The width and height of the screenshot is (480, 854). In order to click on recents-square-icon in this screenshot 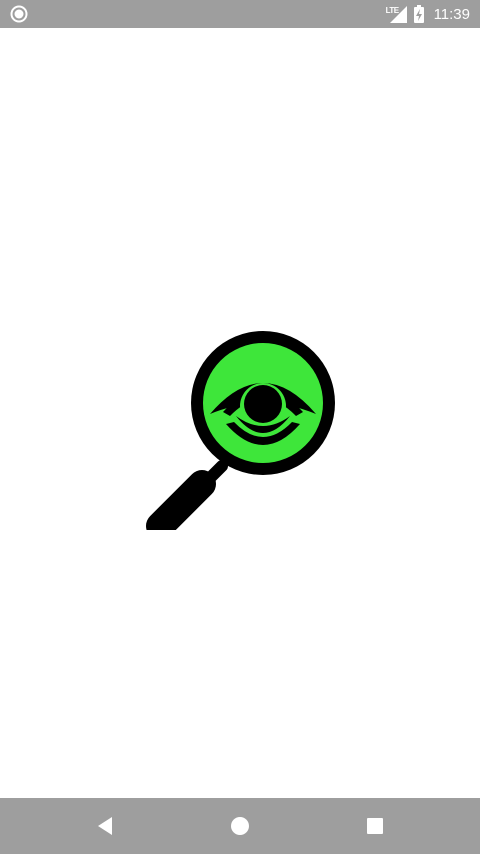, I will do `click(375, 826)`.